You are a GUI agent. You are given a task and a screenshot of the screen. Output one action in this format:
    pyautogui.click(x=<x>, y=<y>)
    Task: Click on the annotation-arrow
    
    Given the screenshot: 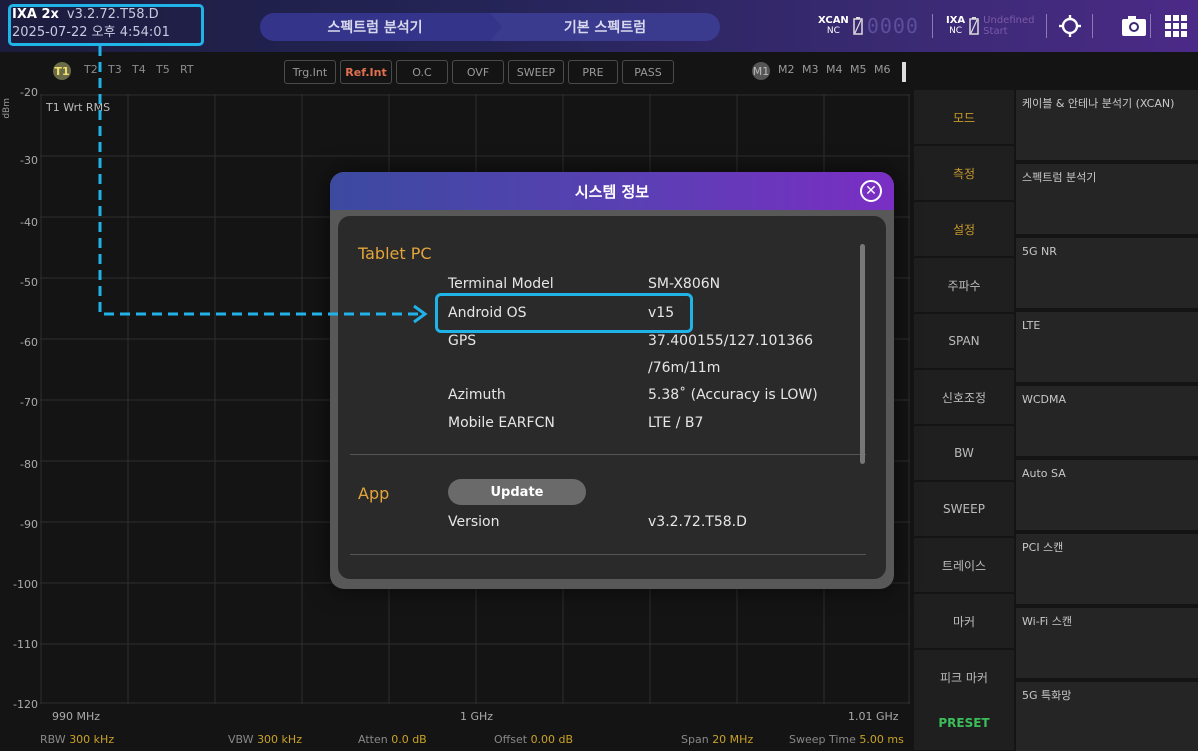 What is the action you would take?
    pyautogui.click(x=263, y=185)
    